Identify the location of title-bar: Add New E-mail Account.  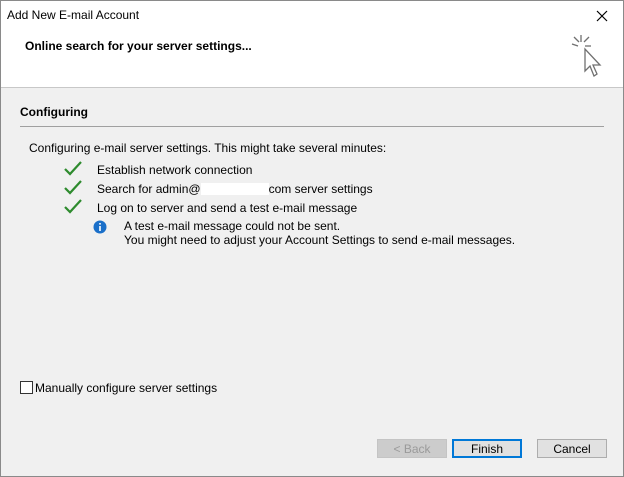
(312, 16).